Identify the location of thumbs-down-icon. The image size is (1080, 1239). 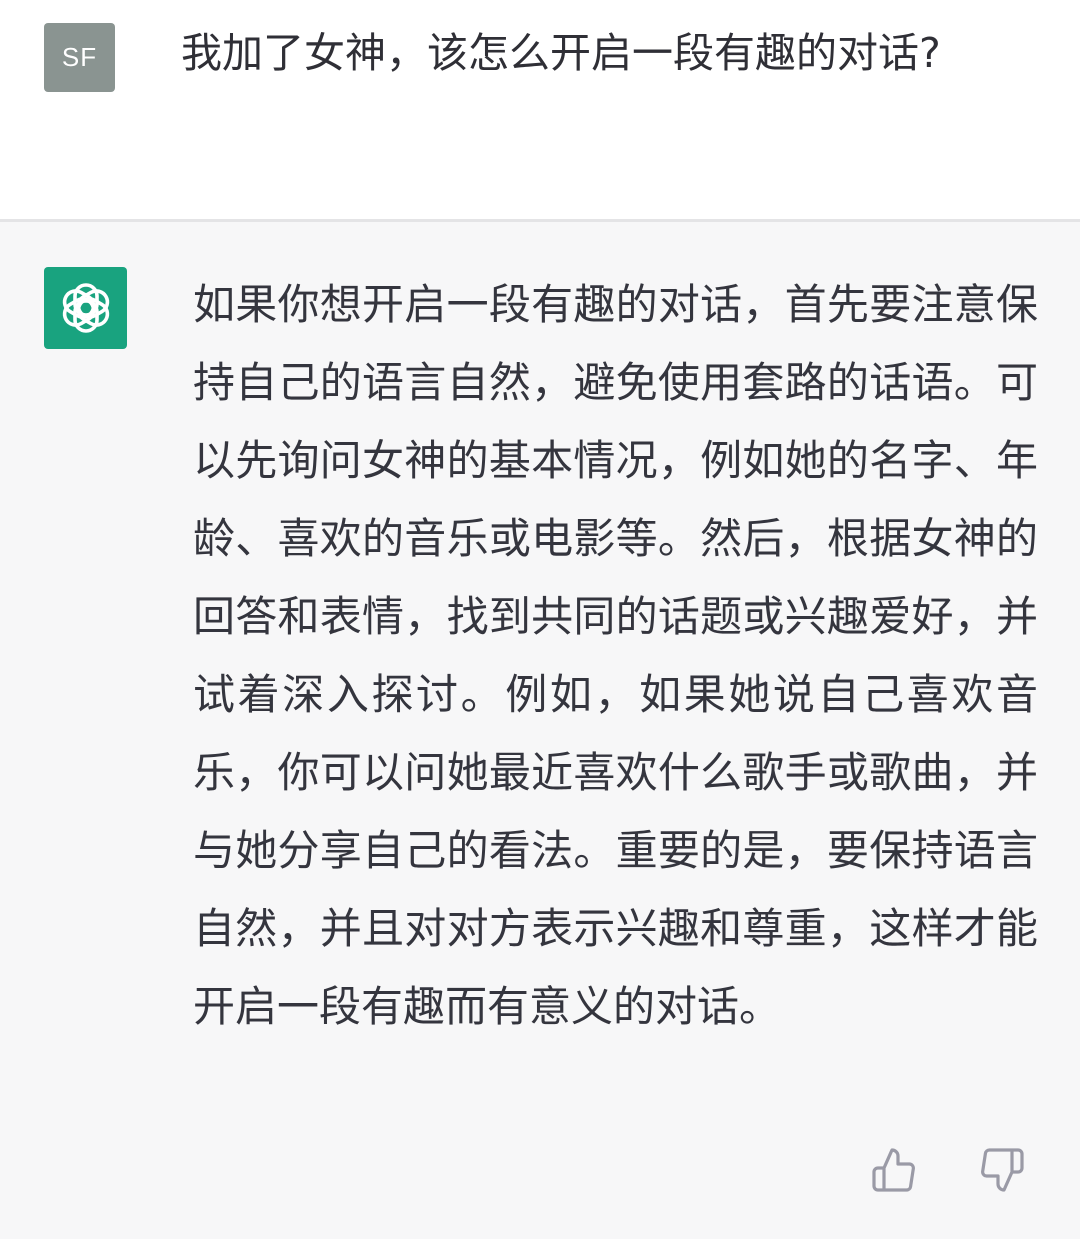
(1002, 1170).